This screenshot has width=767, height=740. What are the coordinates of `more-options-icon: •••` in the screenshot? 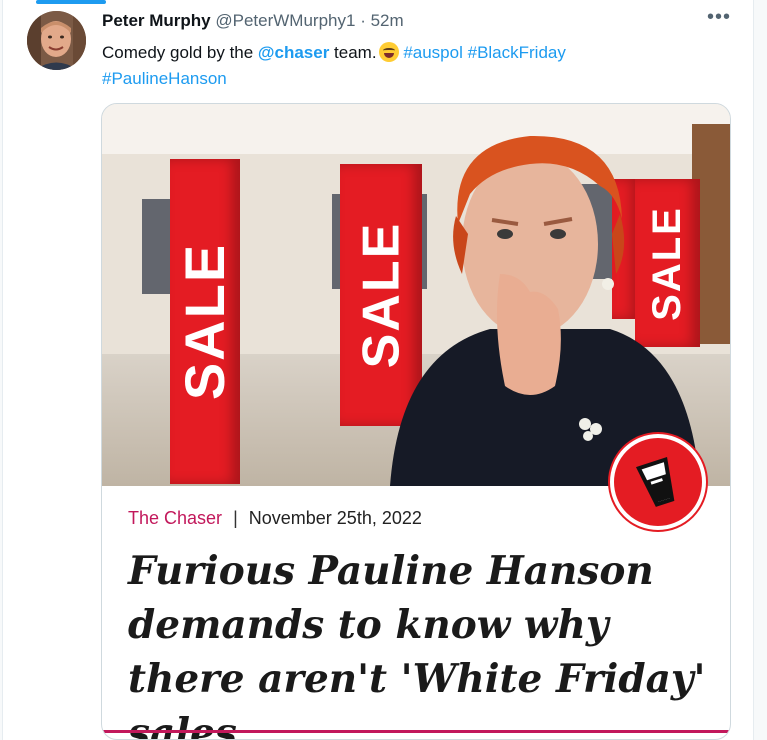 It's located at (719, 17).